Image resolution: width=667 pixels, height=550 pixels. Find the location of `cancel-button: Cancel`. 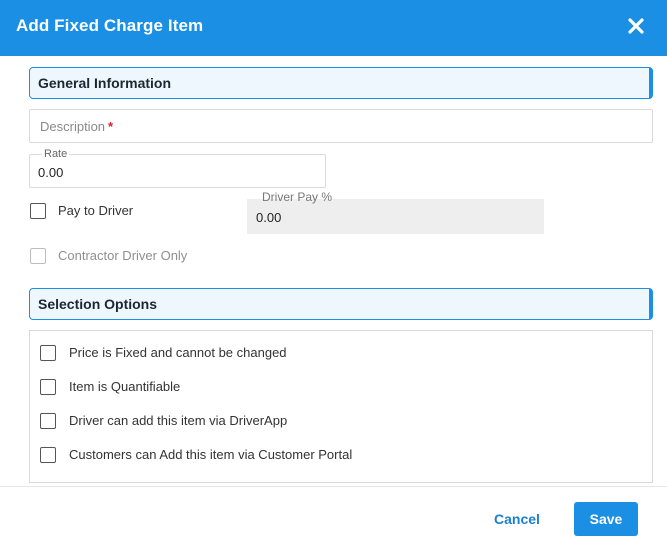

cancel-button: Cancel is located at coordinates (517, 519).